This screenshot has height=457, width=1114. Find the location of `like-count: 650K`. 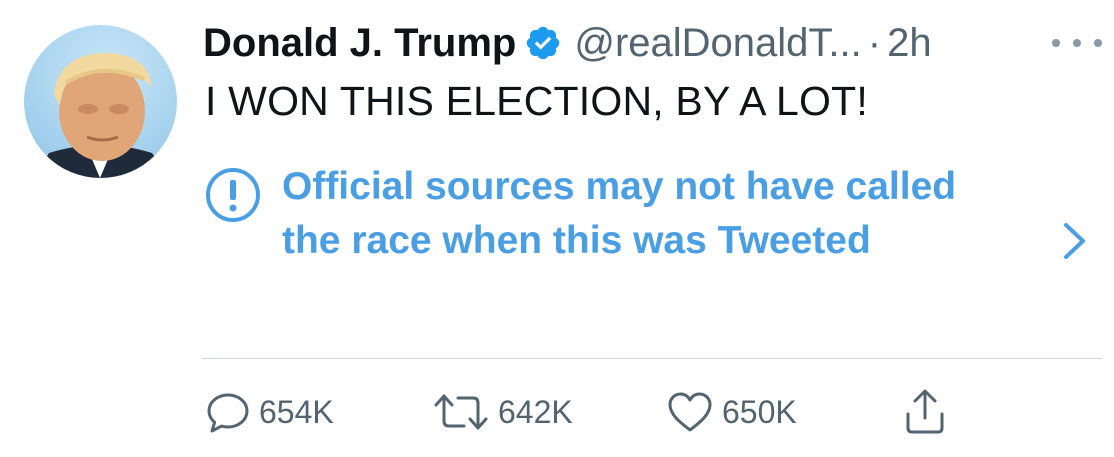

like-count: 650K is located at coordinates (759, 411).